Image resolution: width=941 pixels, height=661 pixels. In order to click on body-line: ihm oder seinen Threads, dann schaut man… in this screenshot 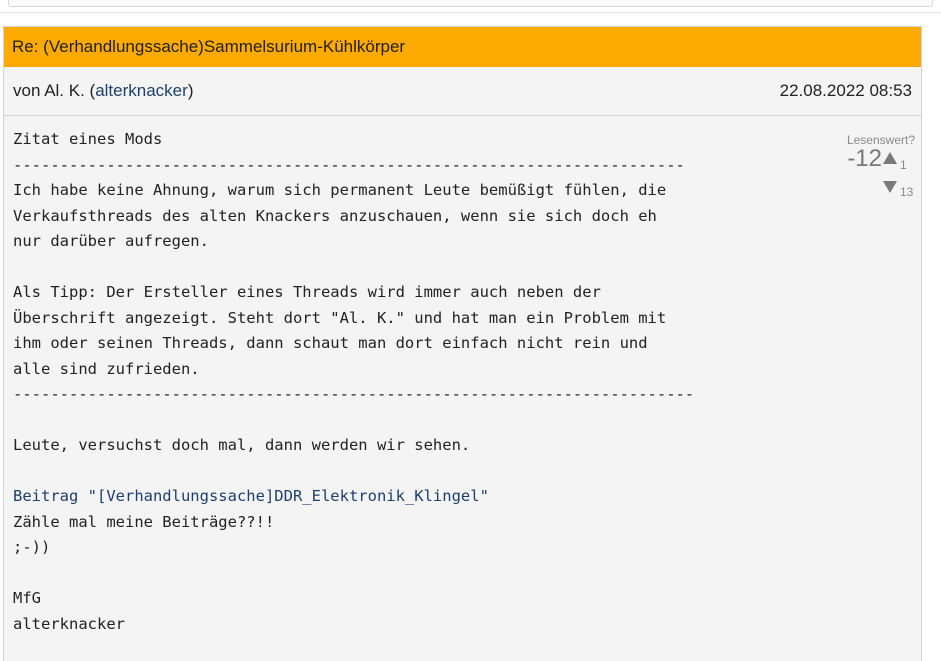, I will do `click(330, 343)`.